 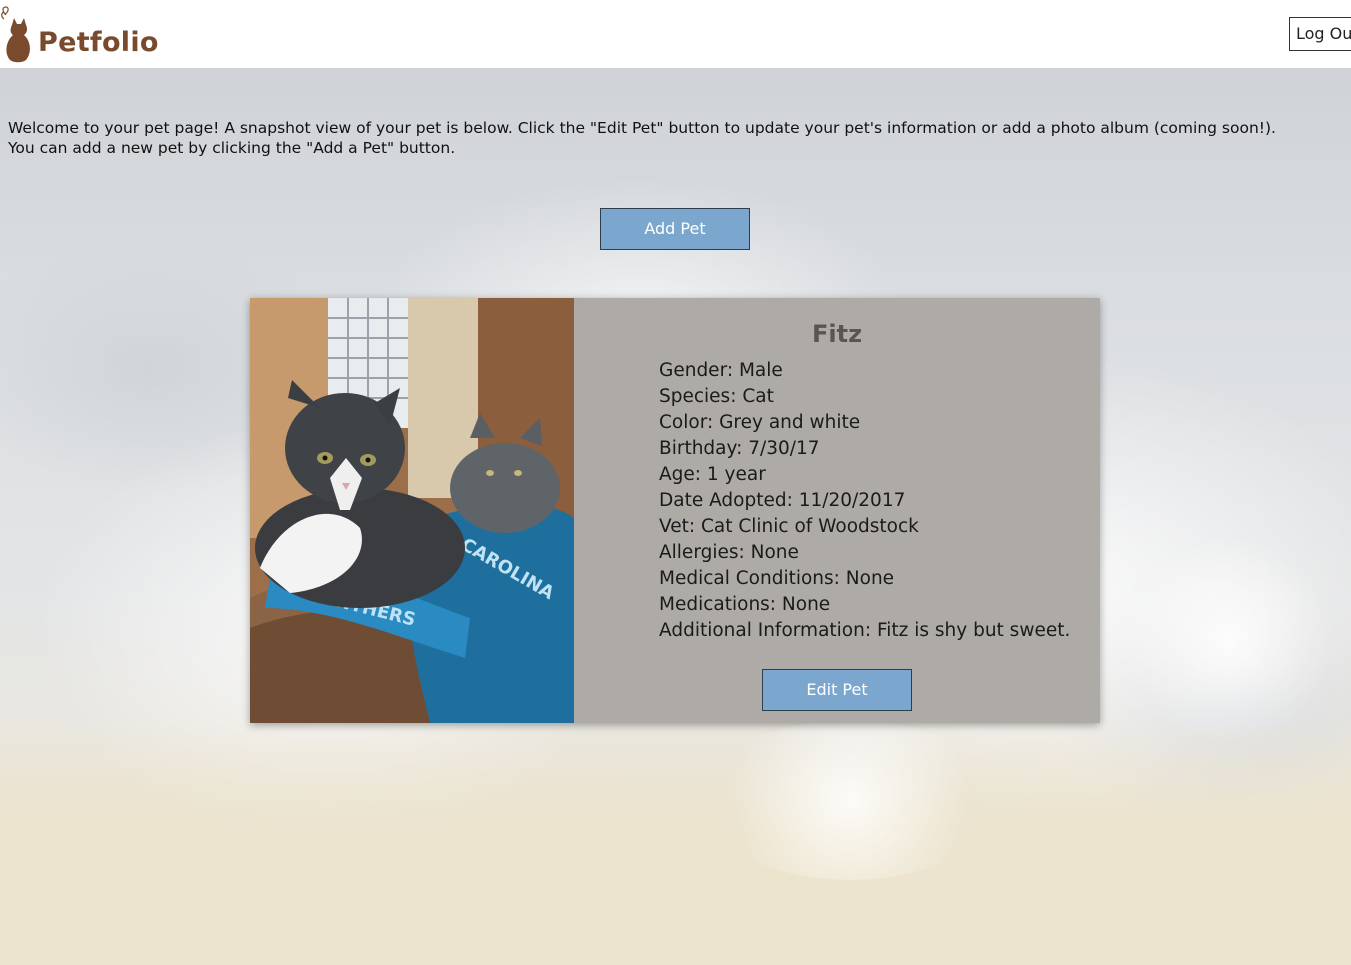 I want to click on pet-photo-illustration: PANTHERS CAROLINA, so click(x=412, y=510).